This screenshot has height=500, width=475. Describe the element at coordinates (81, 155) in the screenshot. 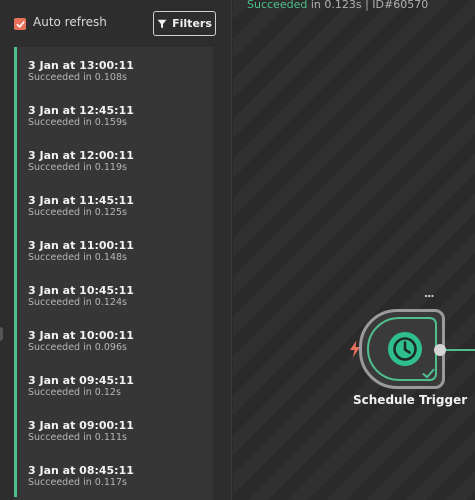

I see `execution-time: 3 Jan at 12:00:11` at that location.